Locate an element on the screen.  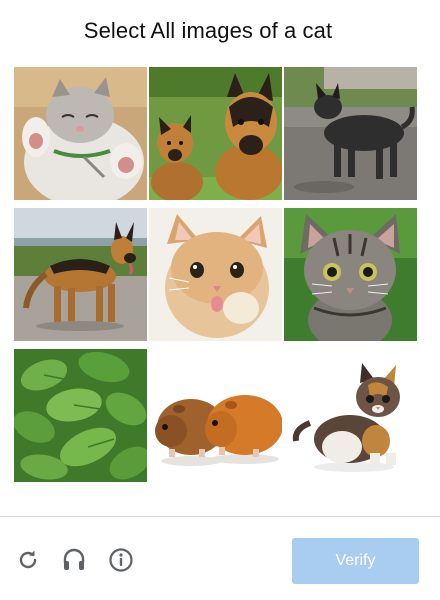
two-guinea-pigs-image is located at coordinates (215, 415).